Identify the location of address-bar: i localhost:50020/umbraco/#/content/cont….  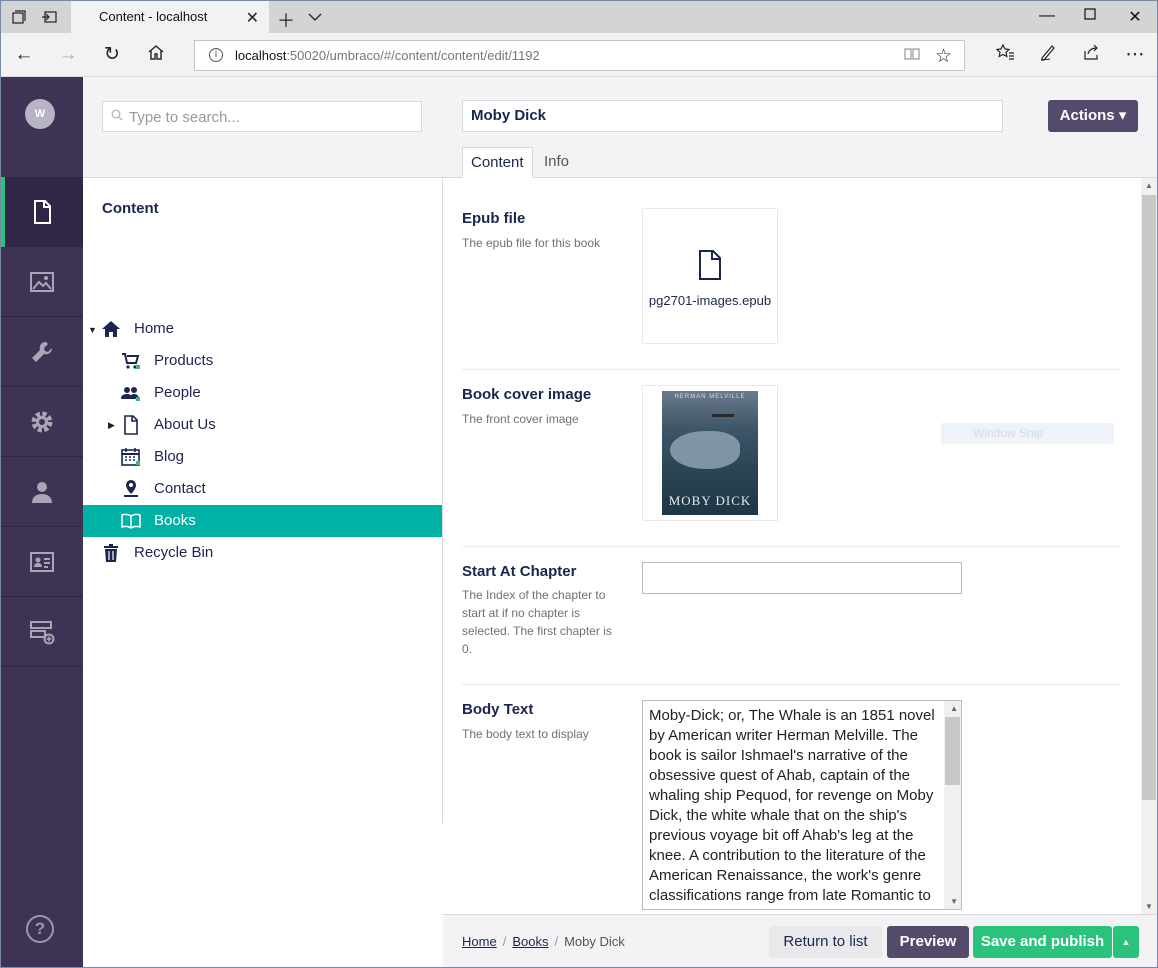
(579, 55).